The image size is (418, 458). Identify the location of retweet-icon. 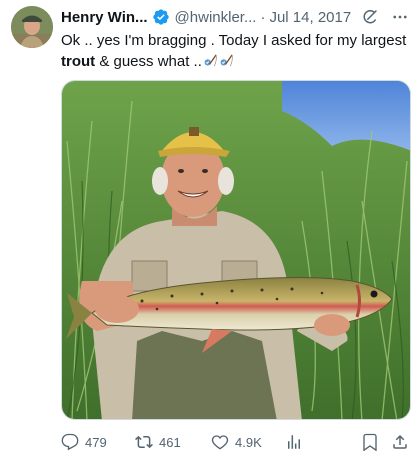
(144, 442).